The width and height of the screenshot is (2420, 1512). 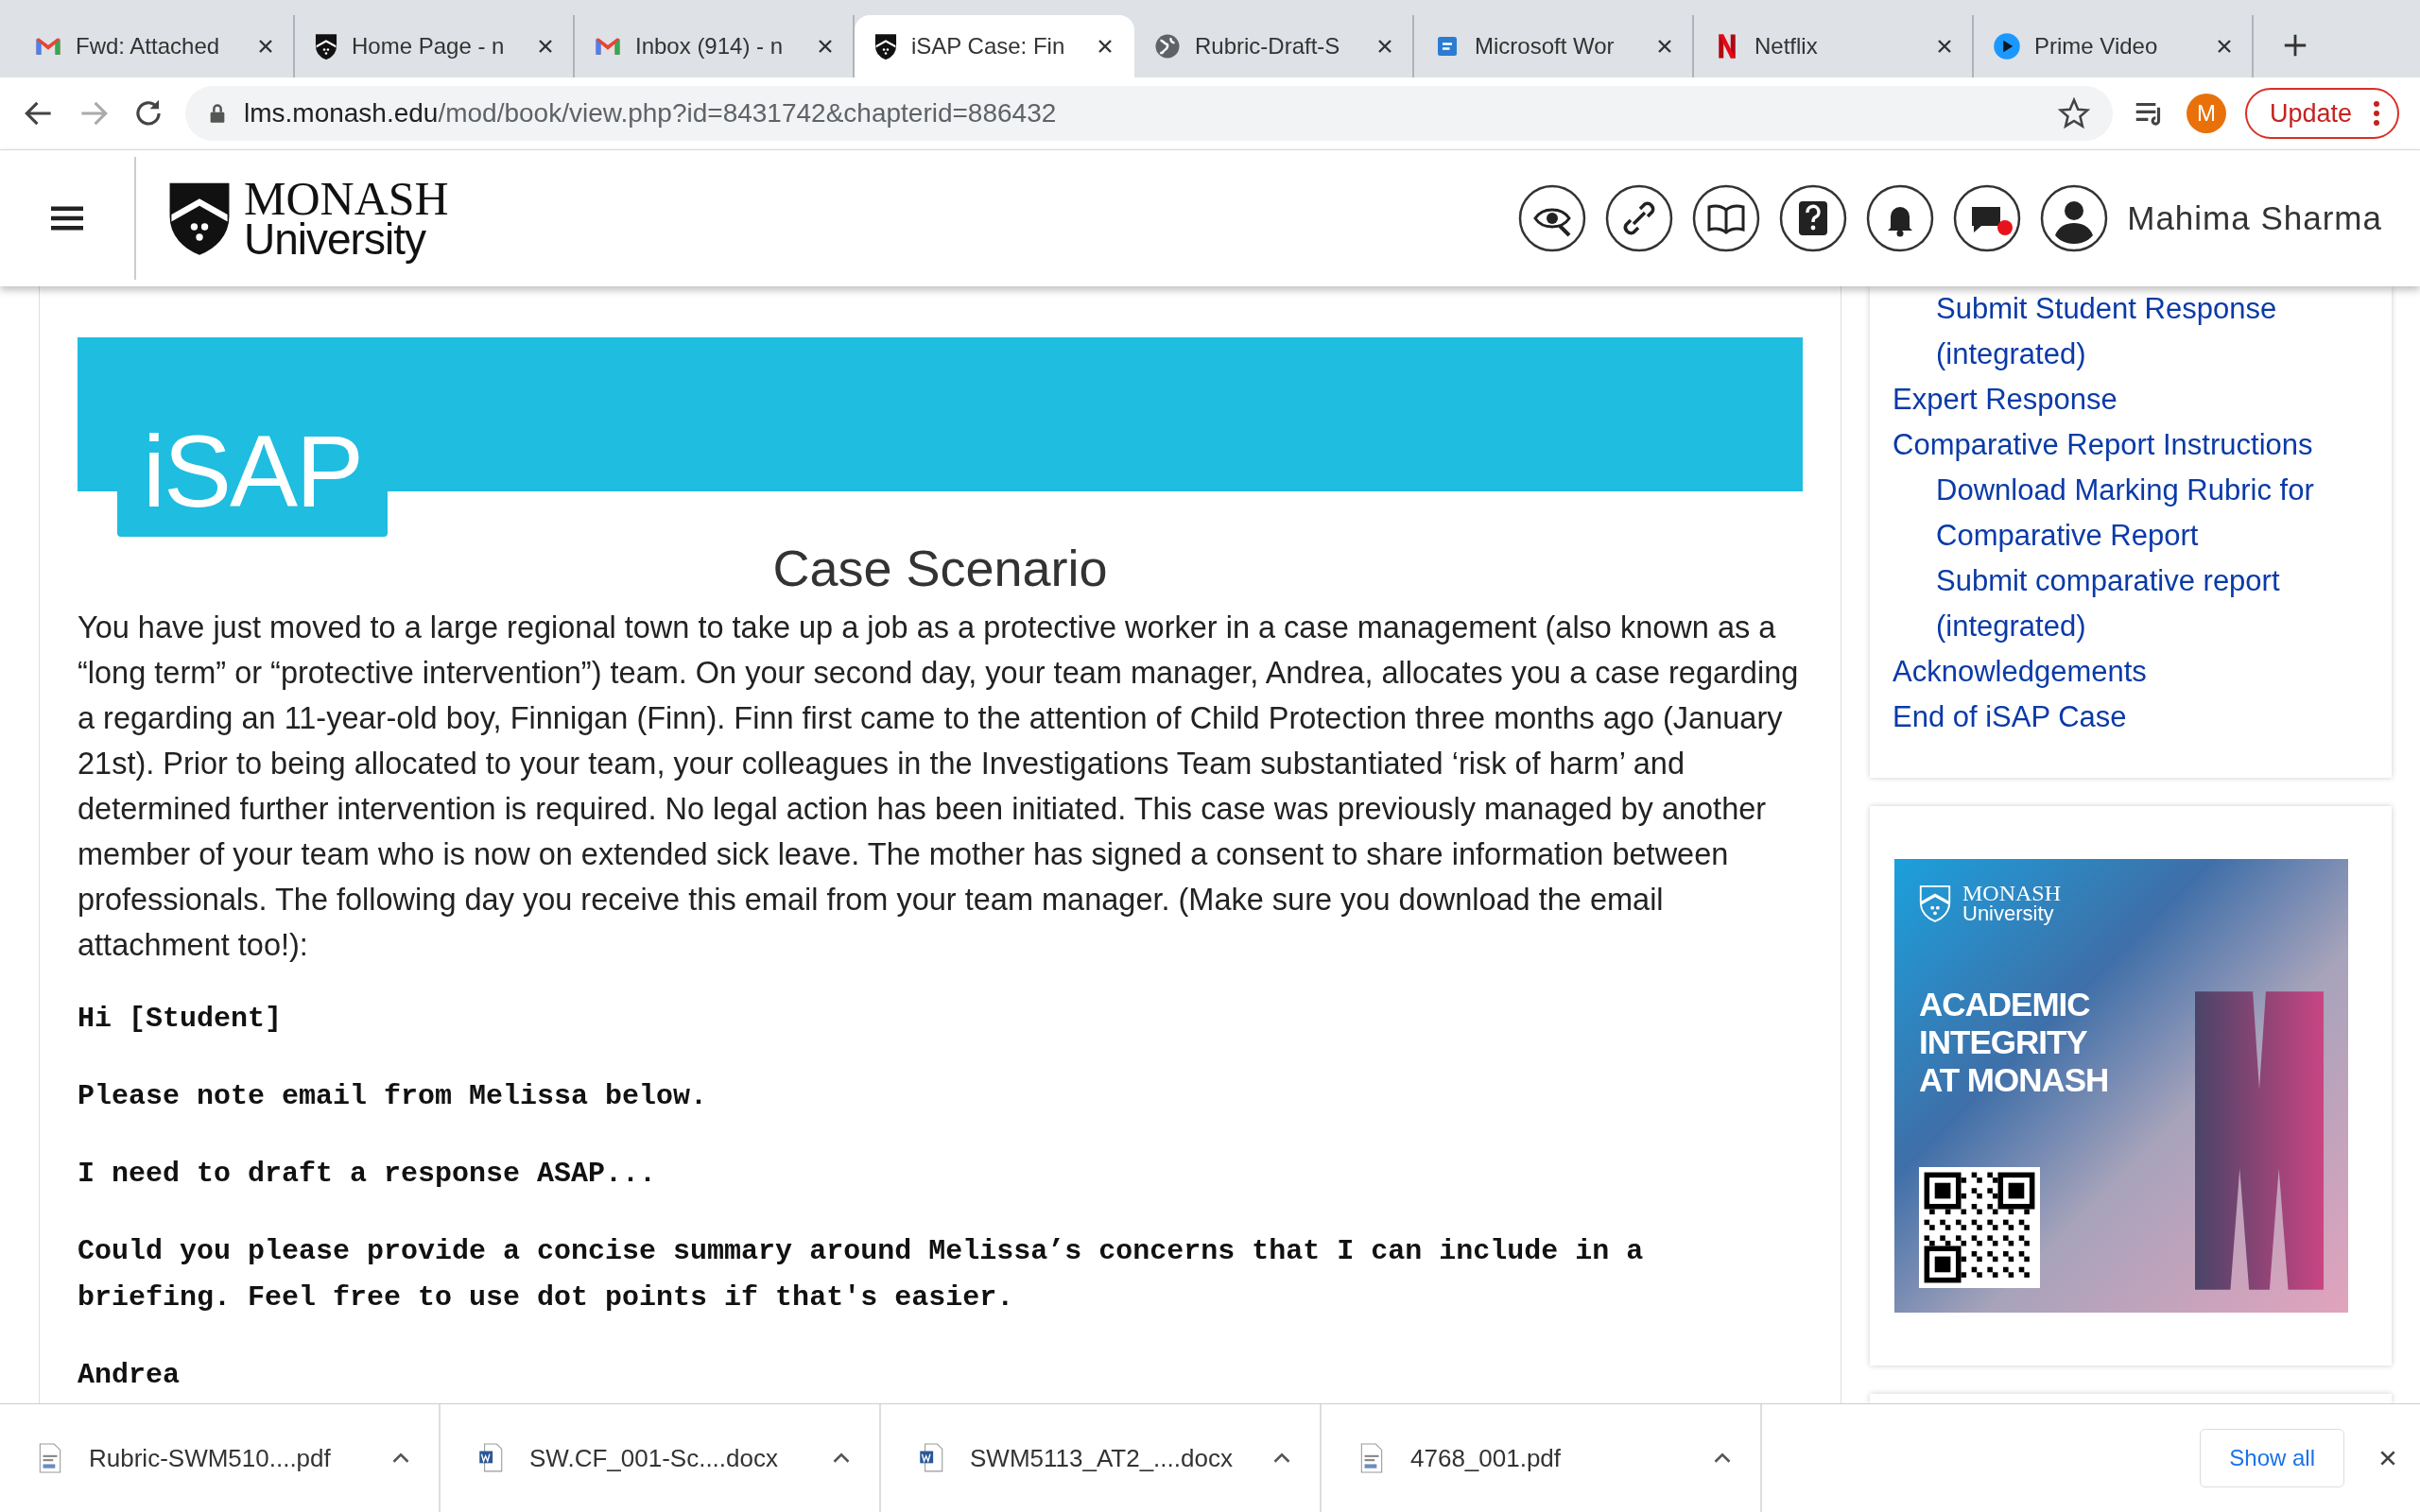 I want to click on download-item: 4768_001.pdf, so click(x=1542, y=1458).